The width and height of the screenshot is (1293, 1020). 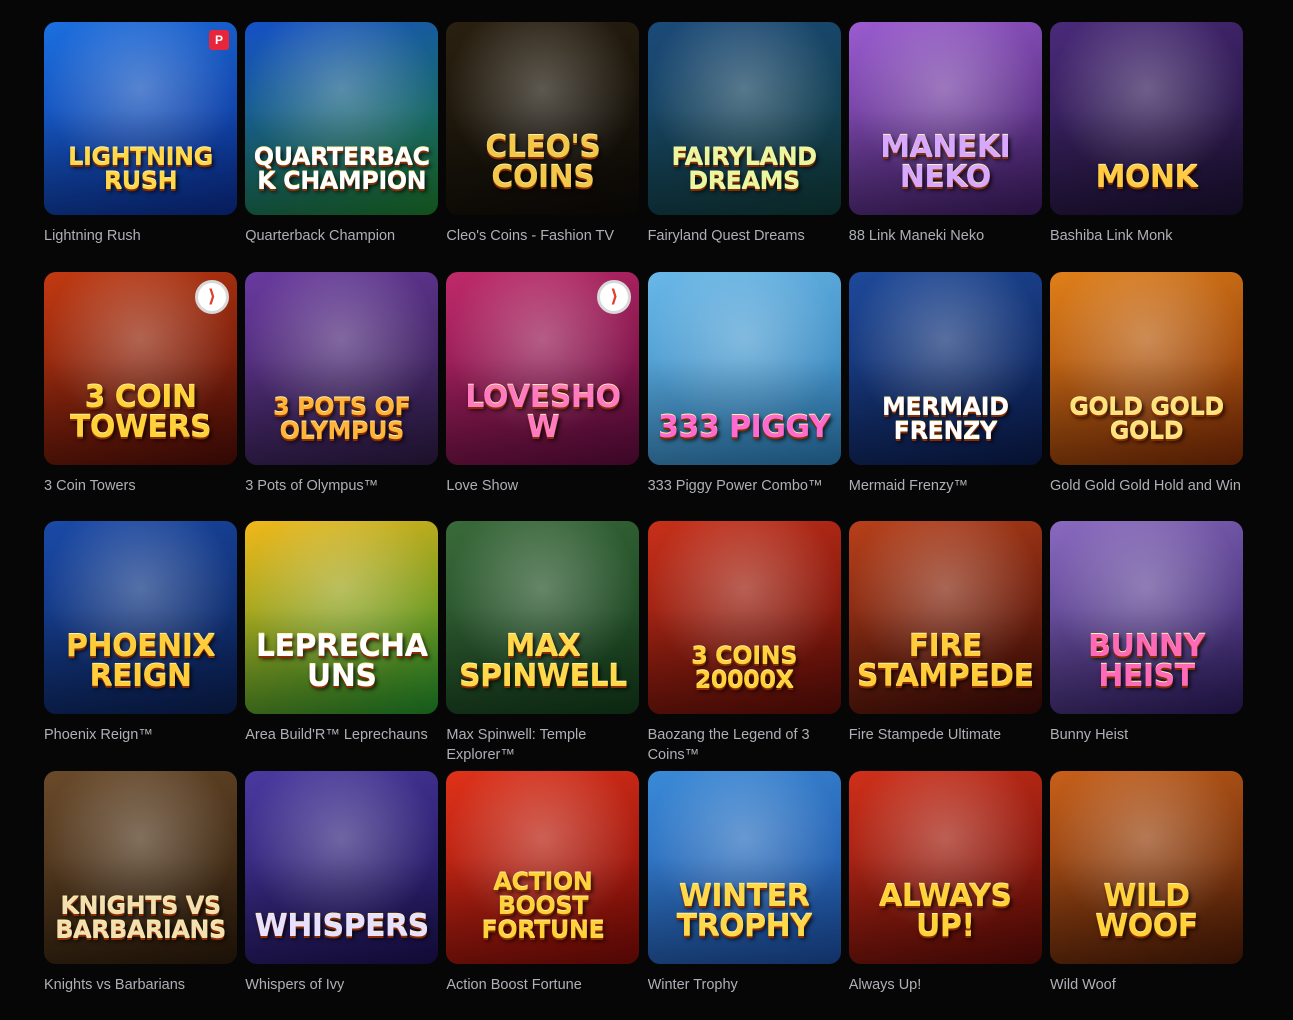 What do you see at coordinates (1146, 923) in the screenshot?
I see `game-logo-art: Wild Woof` at bounding box center [1146, 923].